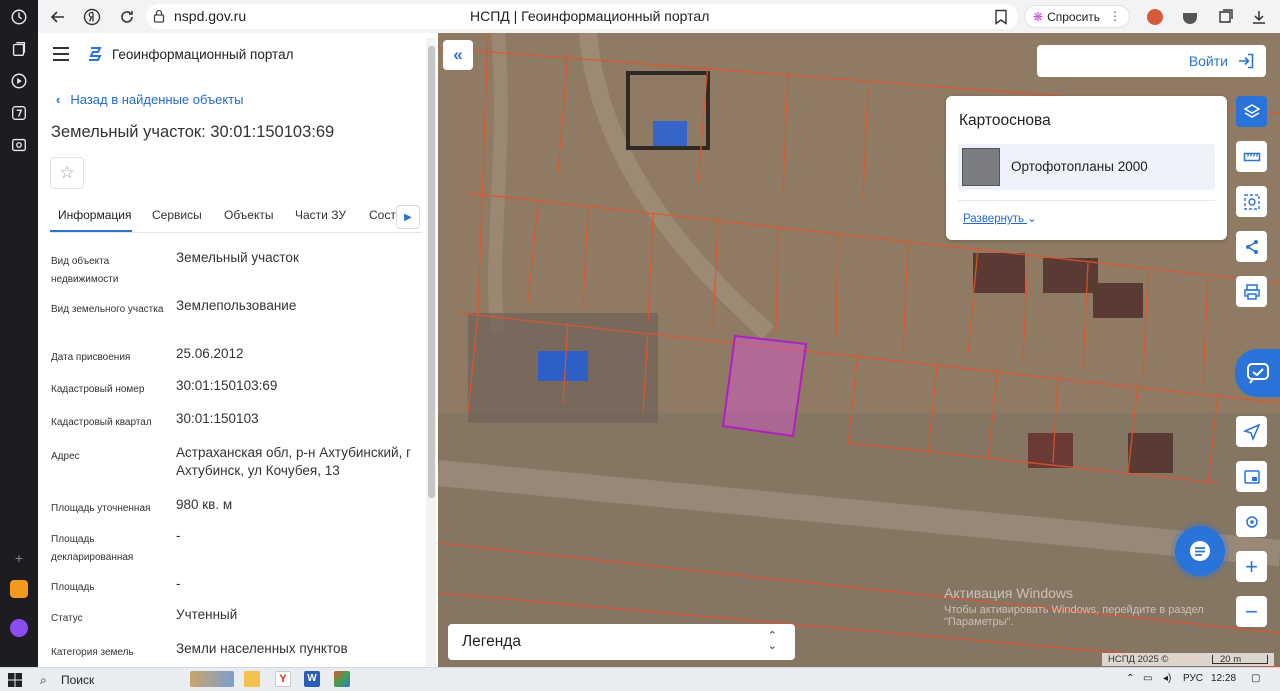  What do you see at coordinates (1151, 61) in the screenshot?
I see `login-button: Войти` at bounding box center [1151, 61].